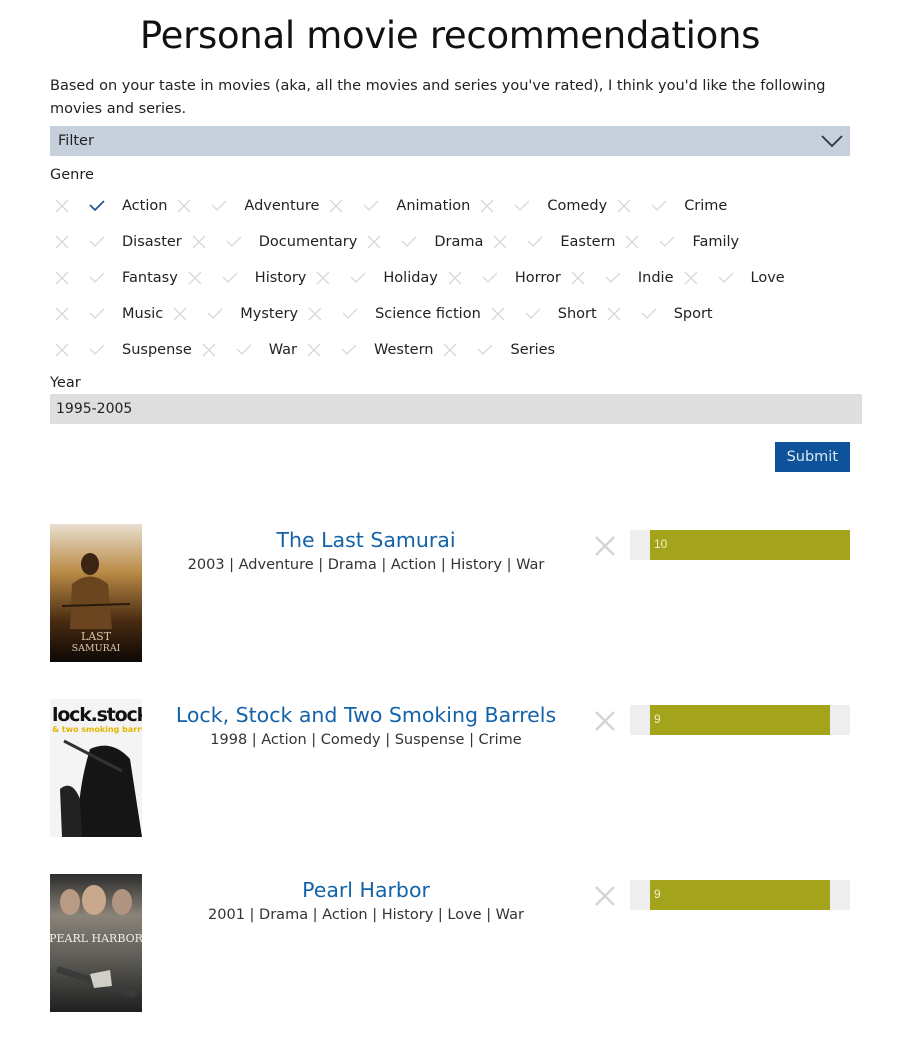 Image resolution: width=900 pixels, height=1049 pixels. What do you see at coordinates (716, 242) in the screenshot?
I see `genre-label-text: Family` at bounding box center [716, 242].